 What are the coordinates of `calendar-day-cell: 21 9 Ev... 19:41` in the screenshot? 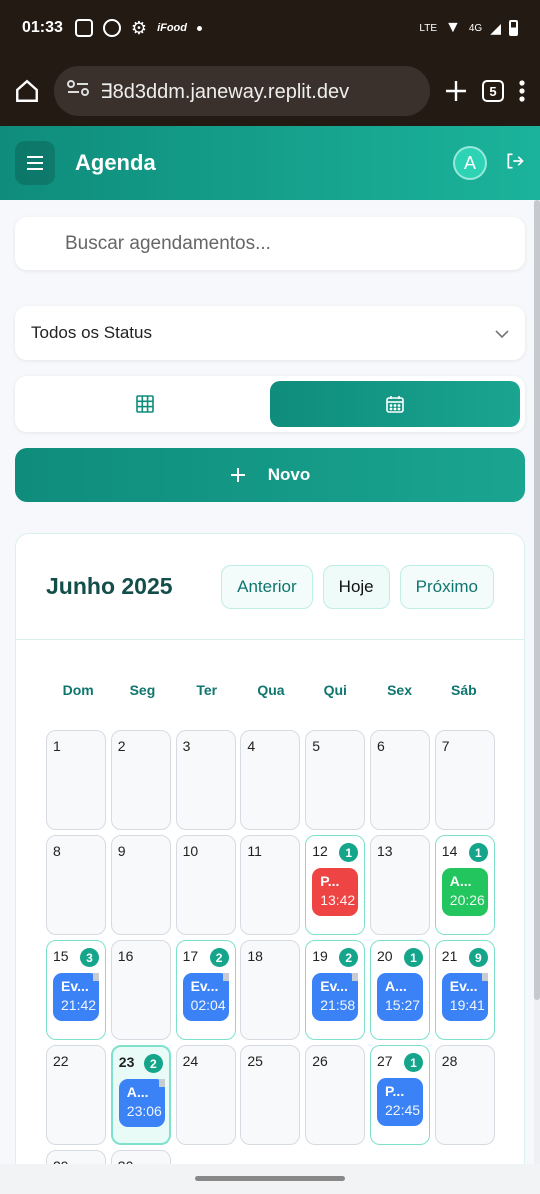 It's located at (464, 990).